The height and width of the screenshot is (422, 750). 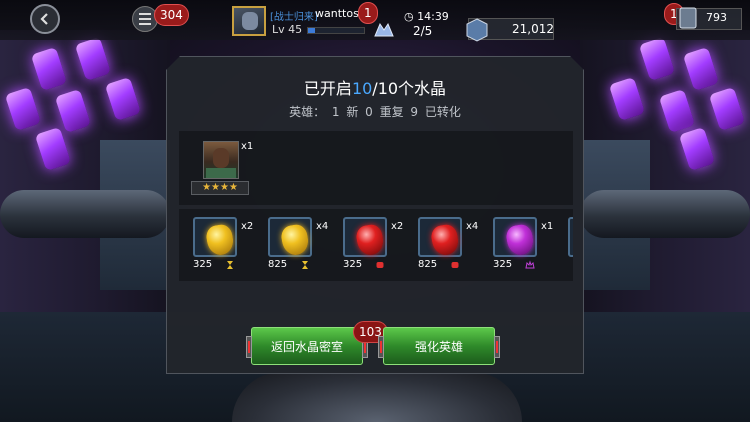 What do you see at coordinates (336, 30) in the screenshot?
I see `xp-progress-bar` at bounding box center [336, 30].